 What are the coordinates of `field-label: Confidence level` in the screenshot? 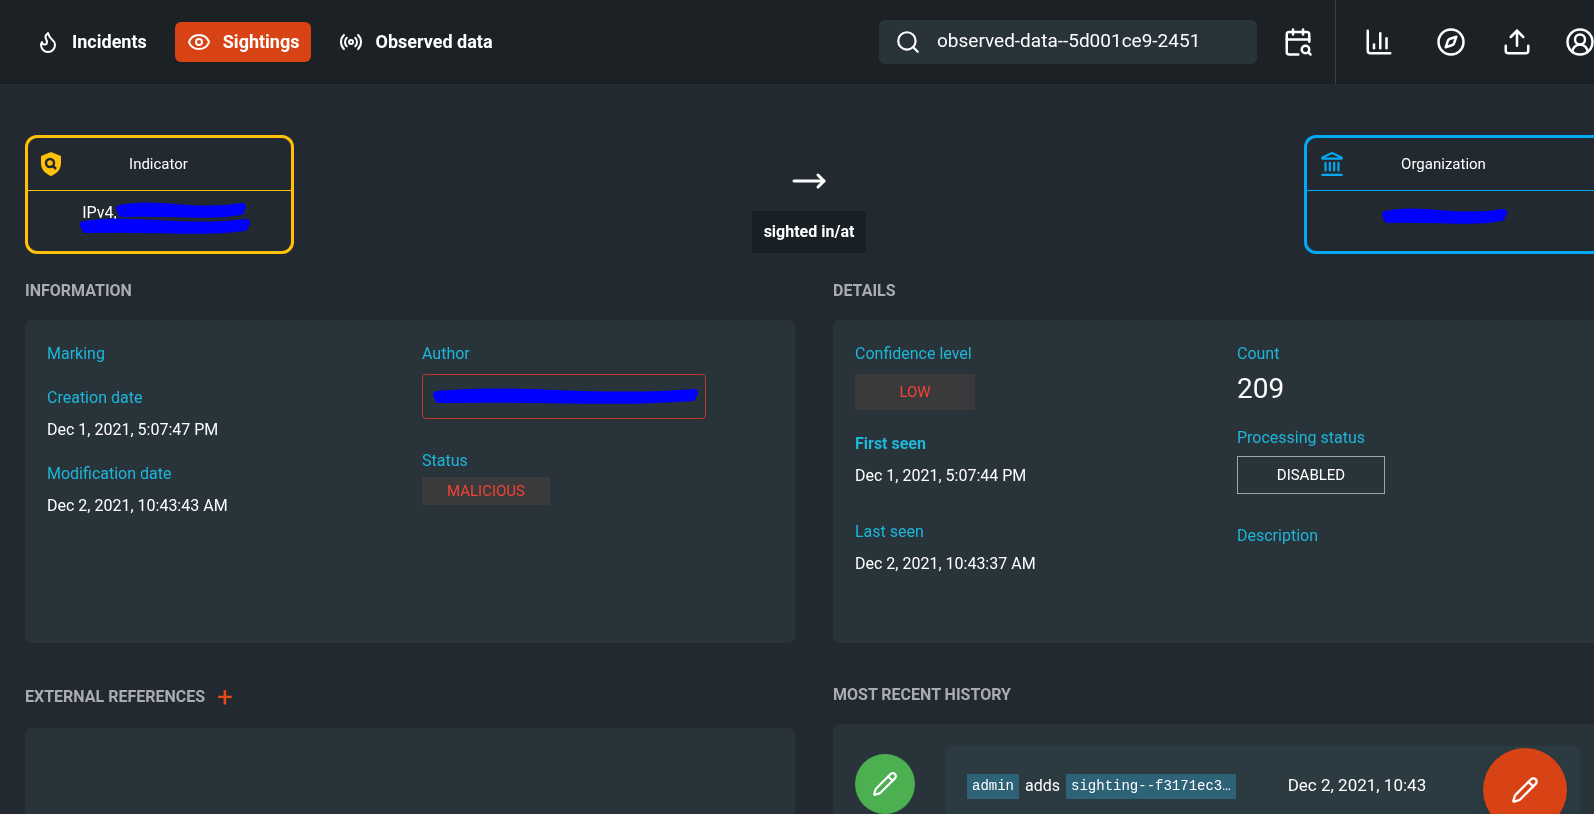 It's located at (914, 354).